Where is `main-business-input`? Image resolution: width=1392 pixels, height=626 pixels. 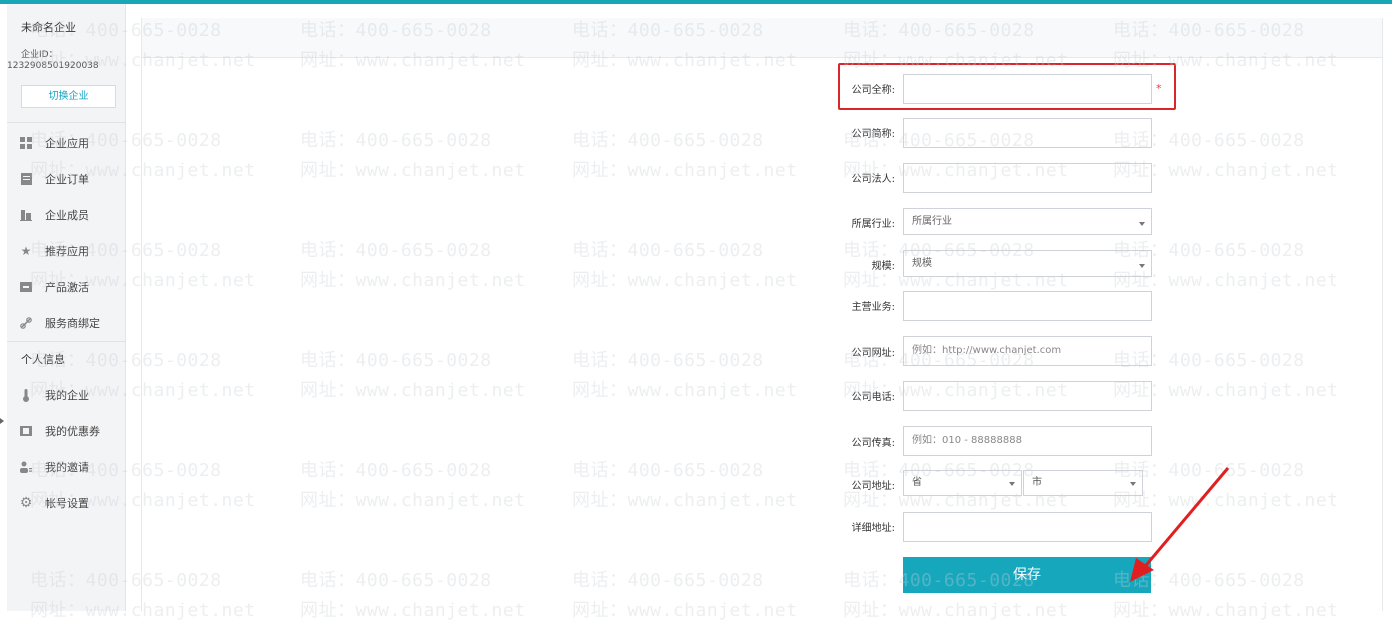
main-business-input is located at coordinates (1027, 306).